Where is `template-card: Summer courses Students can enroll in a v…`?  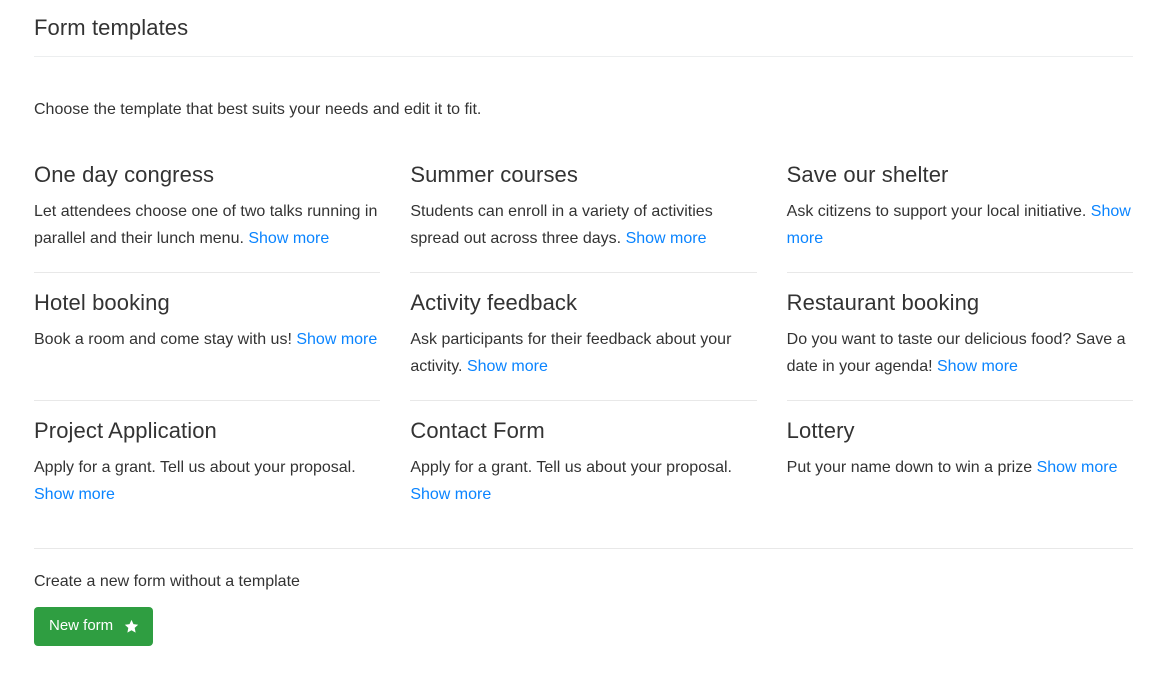 template-card: Summer courses Students can enroll in a v… is located at coordinates (583, 209).